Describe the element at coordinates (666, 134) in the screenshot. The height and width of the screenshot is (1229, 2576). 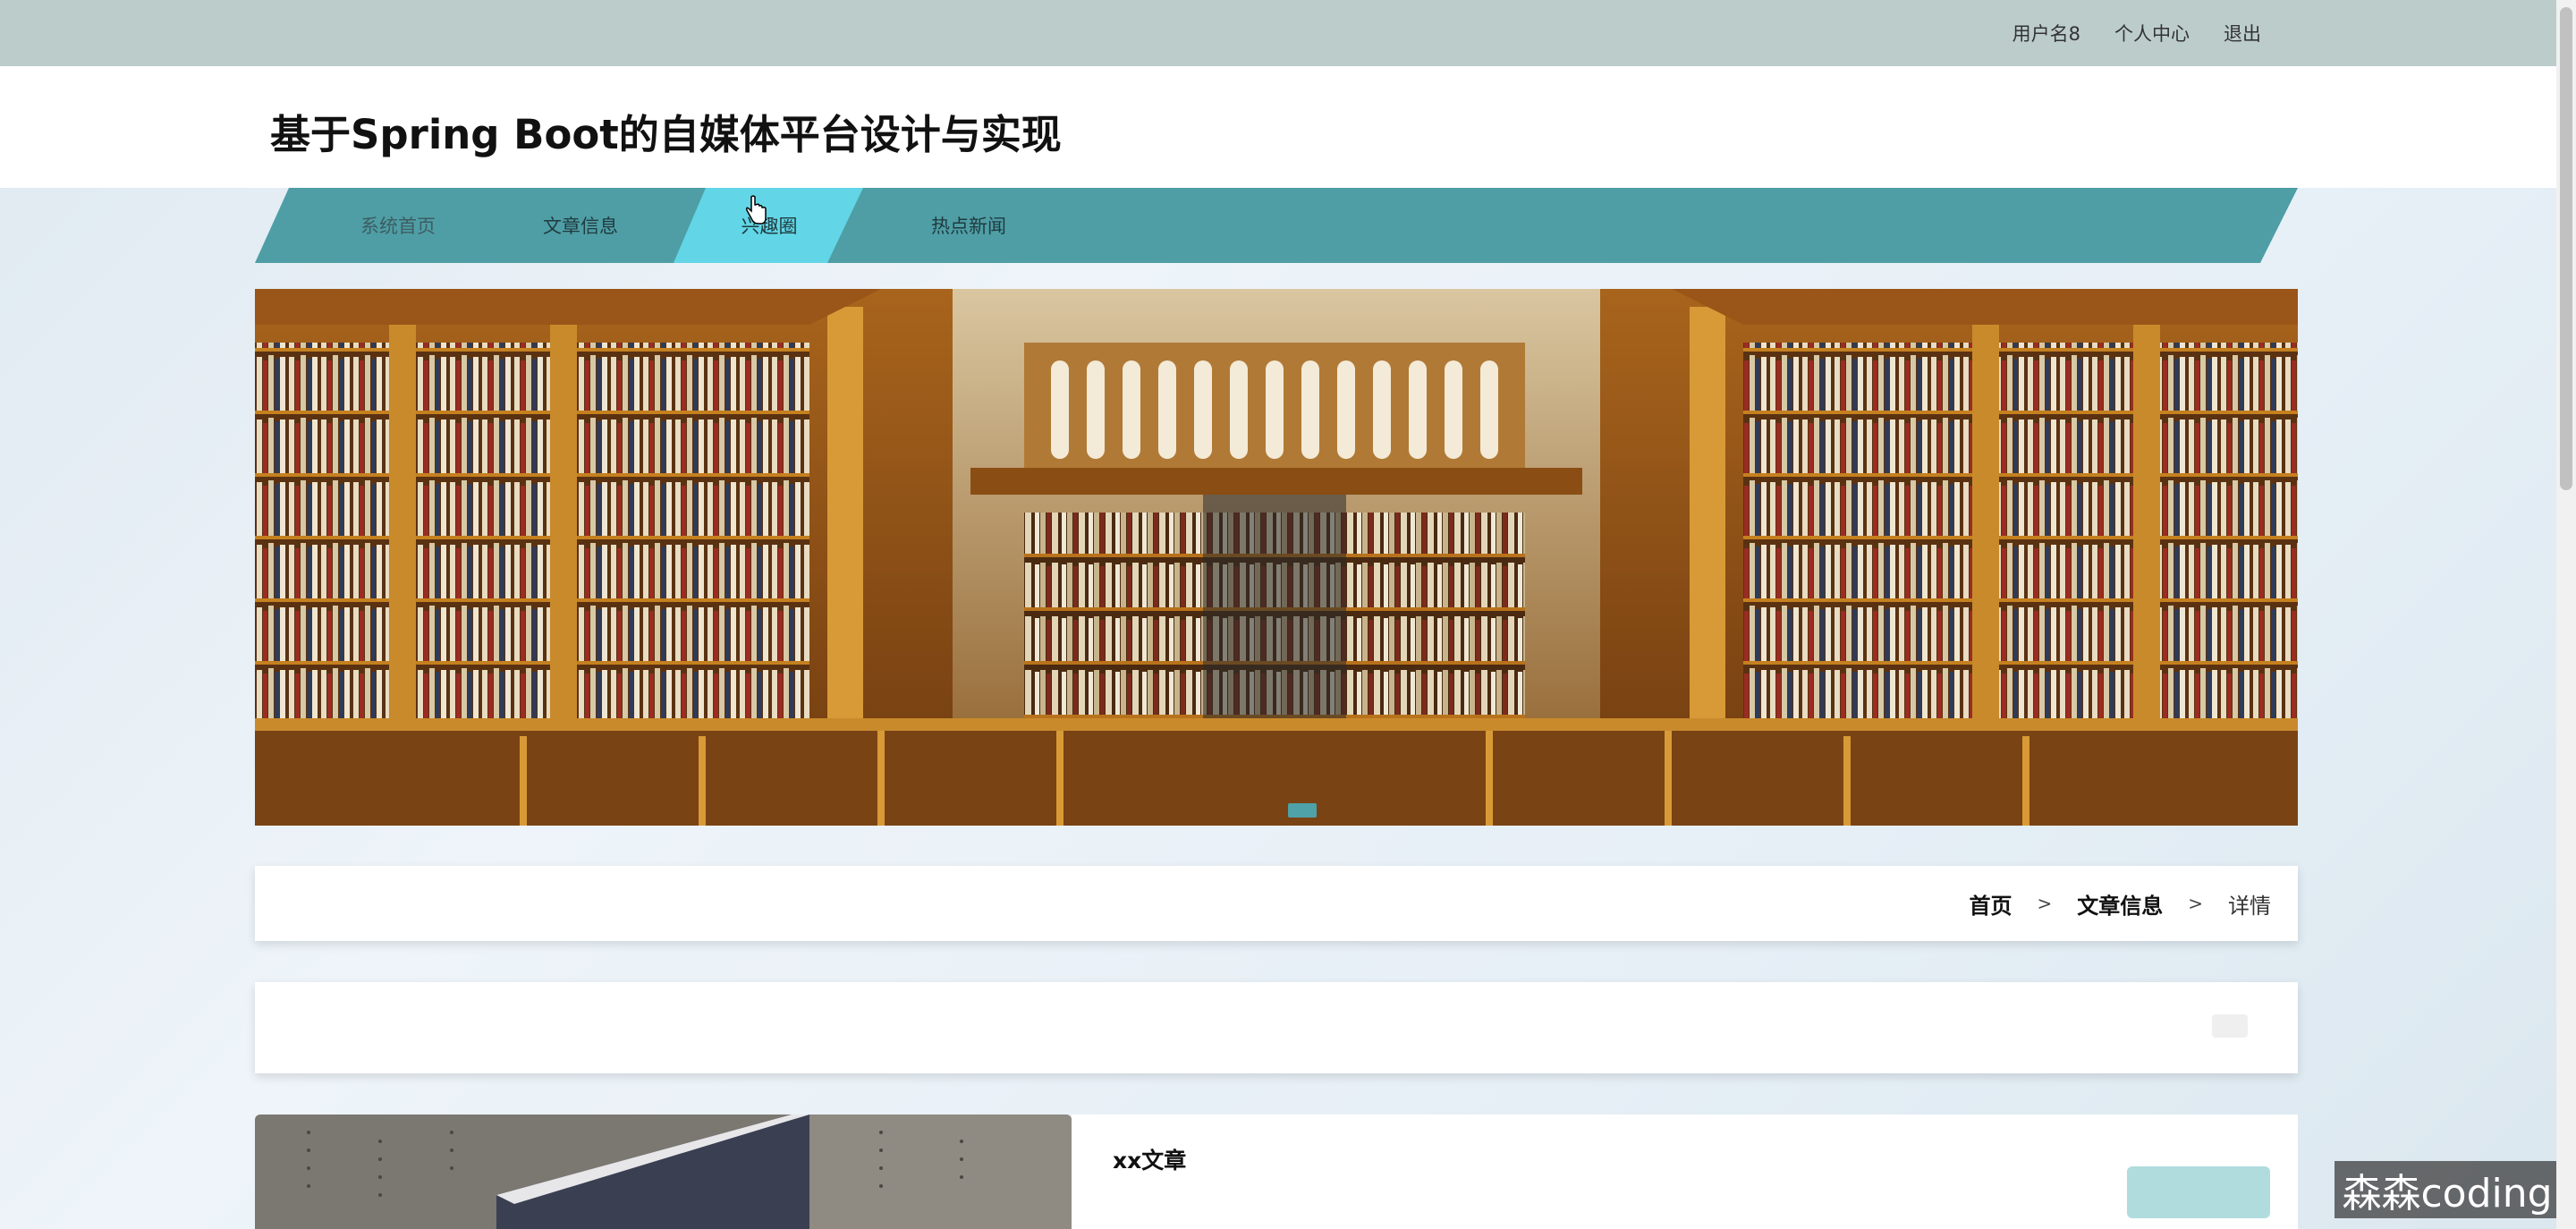
I see `site-title: 基于Spring Boot的自媒体平台设计与实现` at that location.